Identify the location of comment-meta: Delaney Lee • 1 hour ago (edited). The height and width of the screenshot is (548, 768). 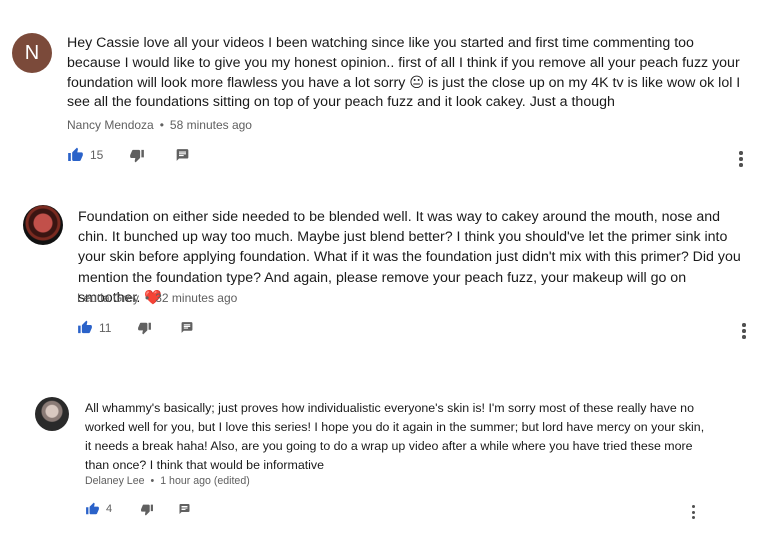
(167, 481).